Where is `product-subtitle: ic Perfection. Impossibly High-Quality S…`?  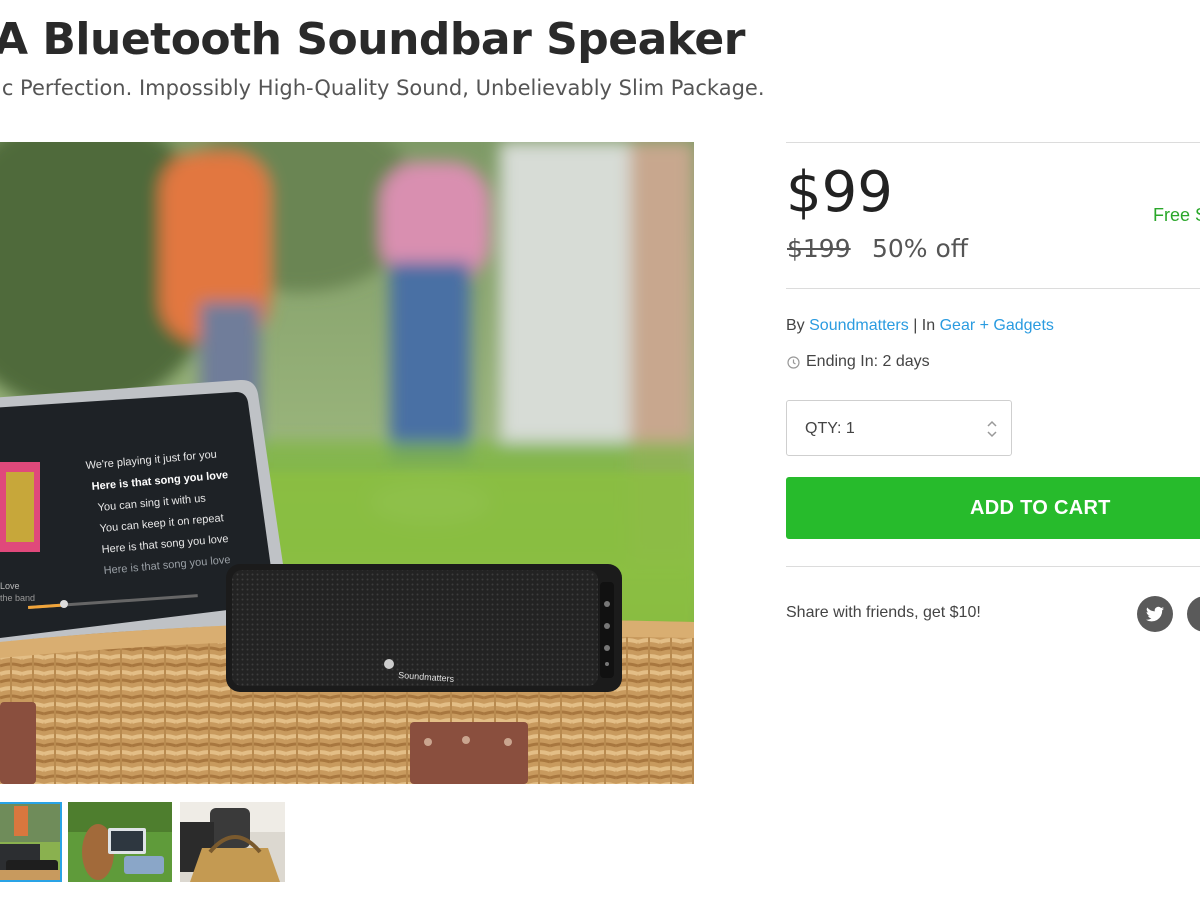 product-subtitle: ic Perfection. Impossibly High-Quality S… is located at coordinates (382, 88).